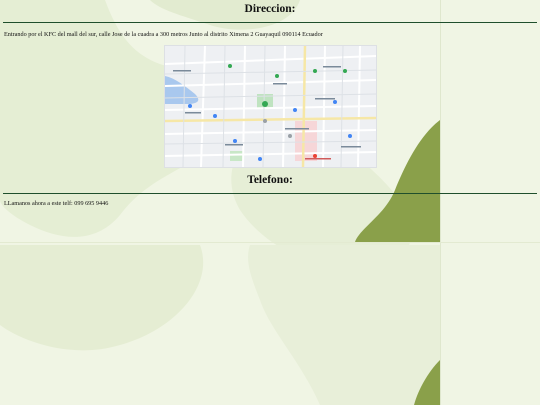 This screenshot has height=405, width=540. Describe the element at coordinates (270, 180) in the screenshot. I see `telefono-heading: Telefono:` at that location.